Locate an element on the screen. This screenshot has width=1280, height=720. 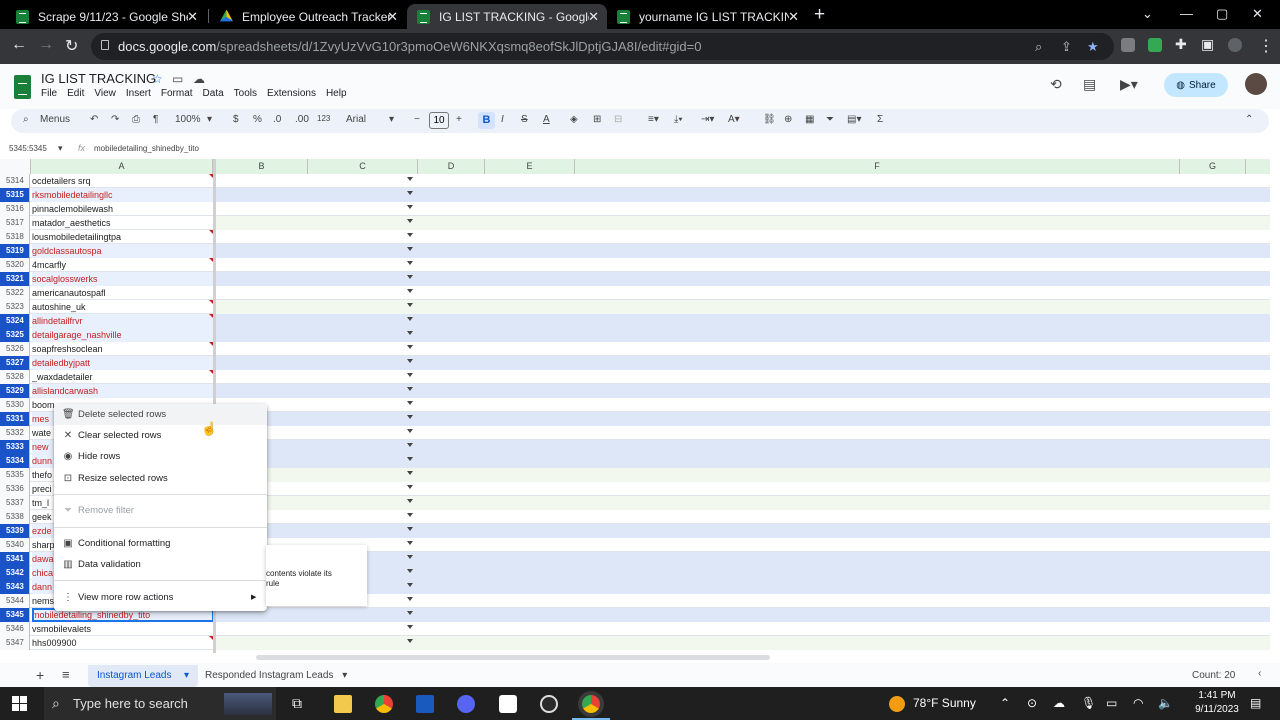
new-tab-button: + is located at coordinates (819, 15).